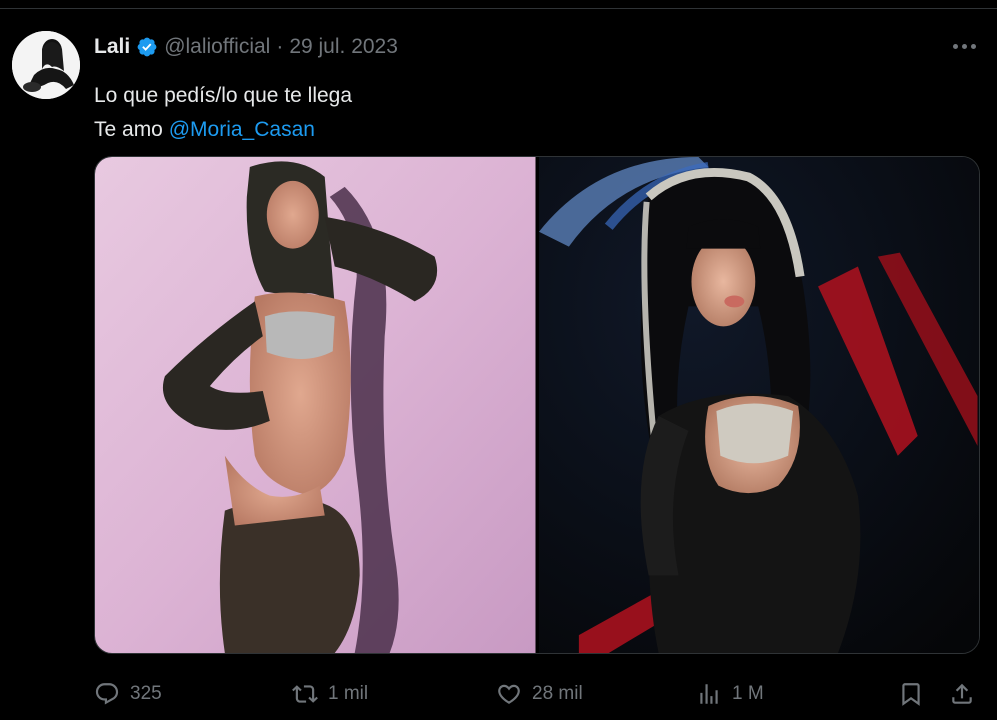  Describe the element at coordinates (730, 694) in the screenshot. I see `views-button: 1 M` at that location.